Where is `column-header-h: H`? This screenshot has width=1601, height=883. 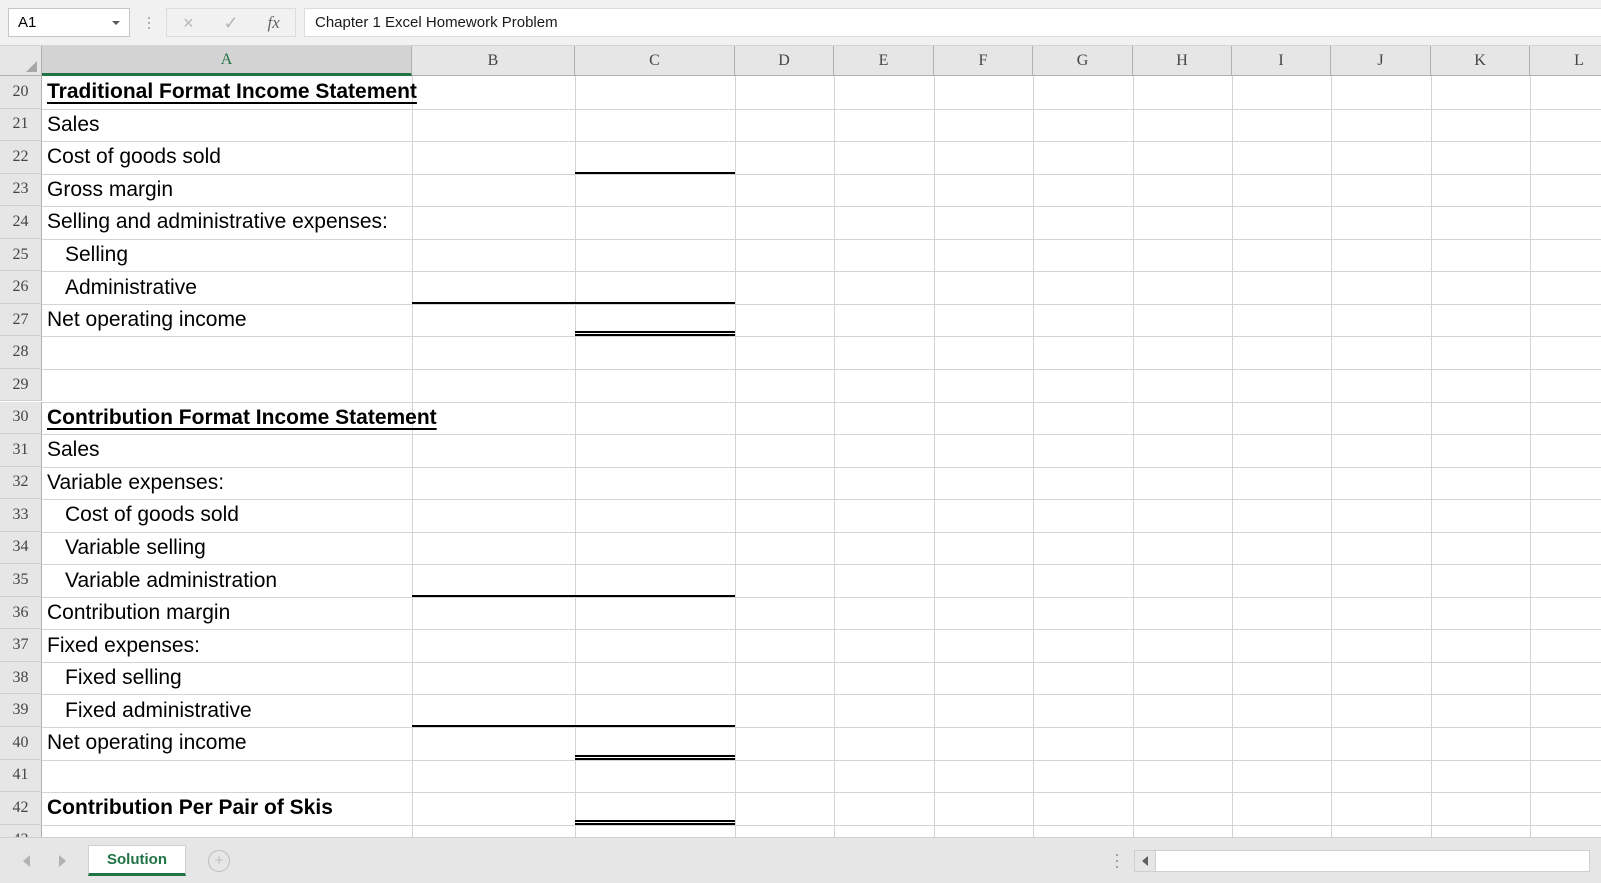 column-header-h: H is located at coordinates (1182, 61).